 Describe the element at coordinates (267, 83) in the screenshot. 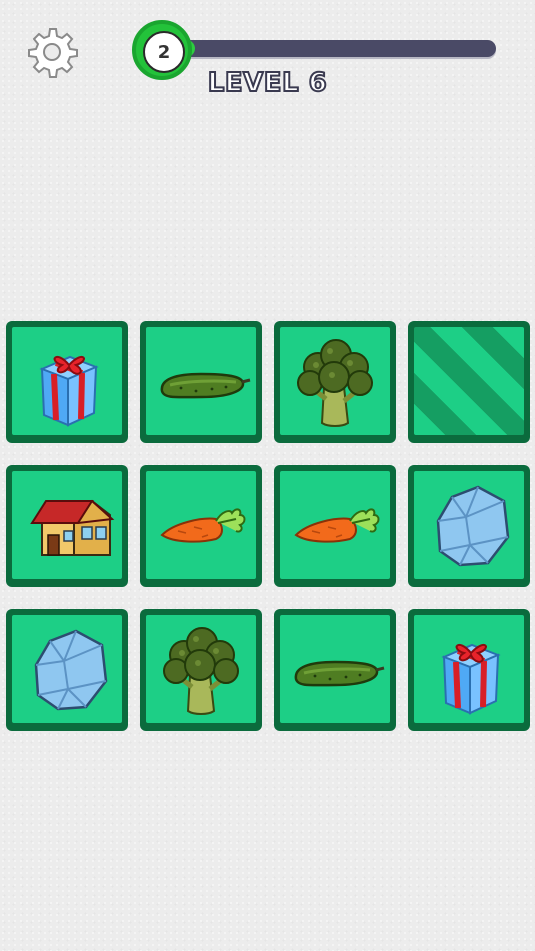

I see `level-title: LEVEL 6` at that location.